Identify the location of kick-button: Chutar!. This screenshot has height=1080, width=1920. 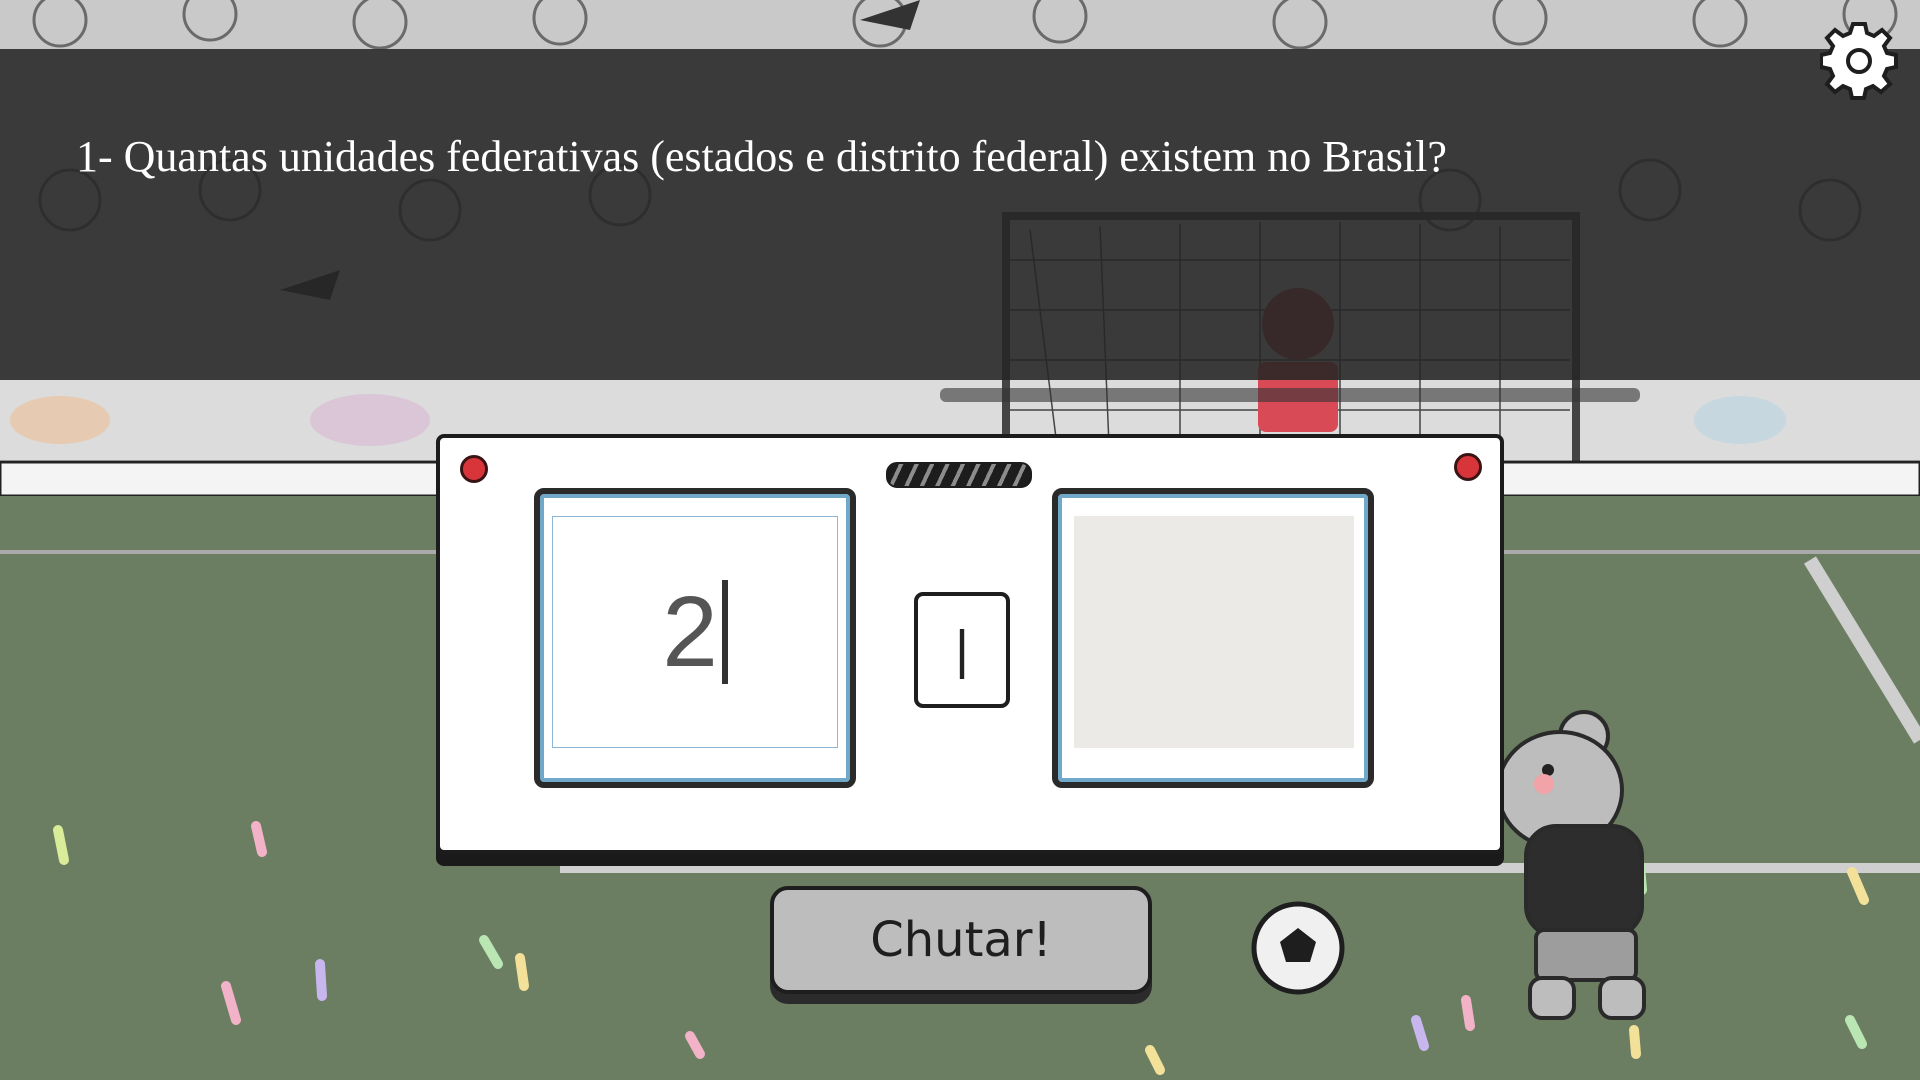
(961, 940).